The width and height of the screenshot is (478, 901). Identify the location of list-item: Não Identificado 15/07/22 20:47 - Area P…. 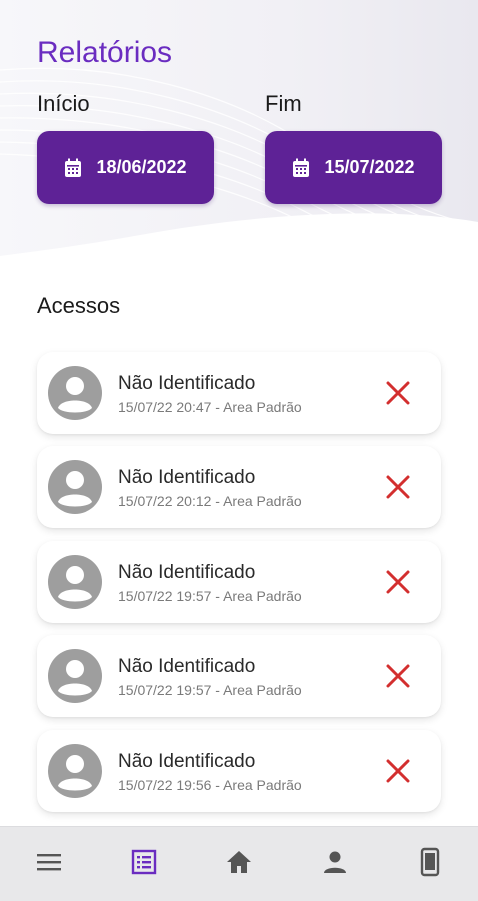
(239, 393).